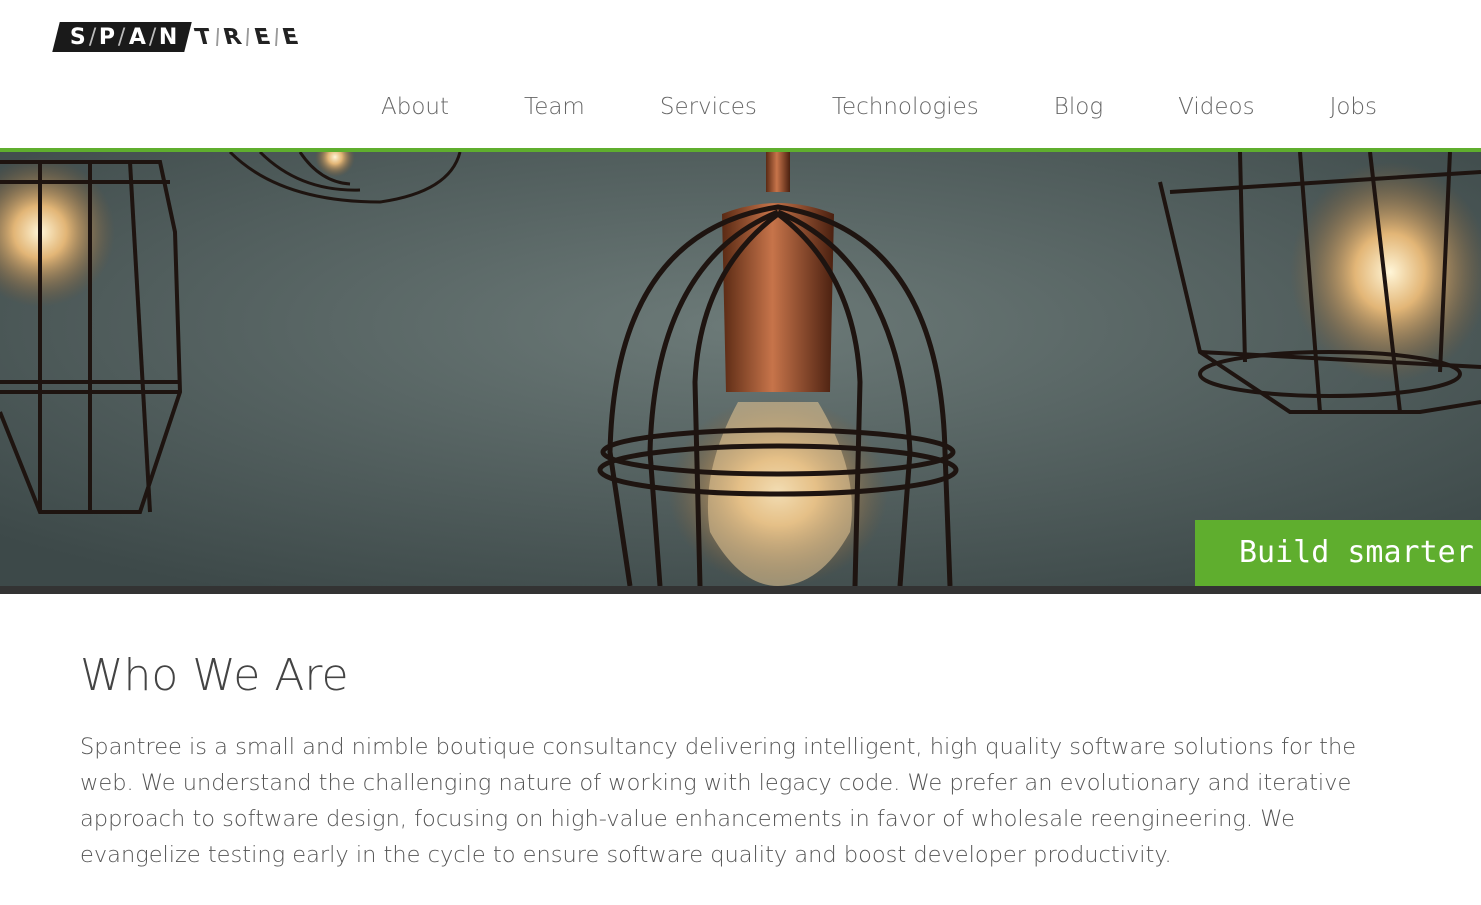 The height and width of the screenshot is (905, 1481). I want to click on logo-letter: S, so click(78, 37).